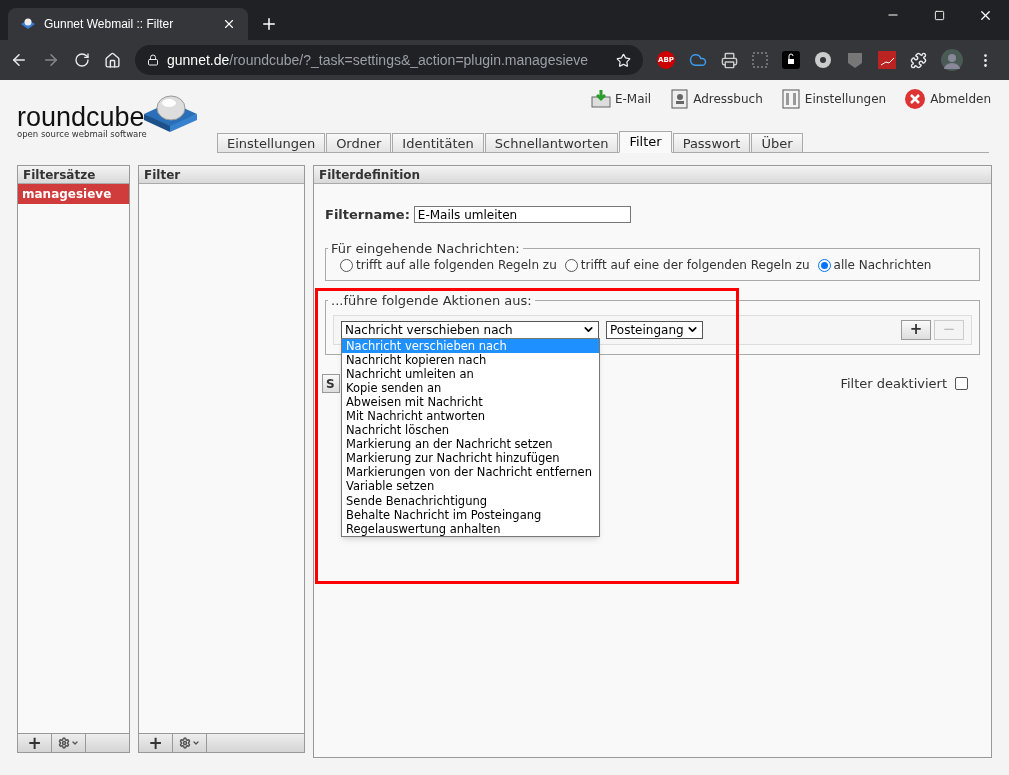 This screenshot has width=1009, height=775. What do you see at coordinates (654, 329) in the screenshot?
I see `folder-select: Posteingang` at bounding box center [654, 329].